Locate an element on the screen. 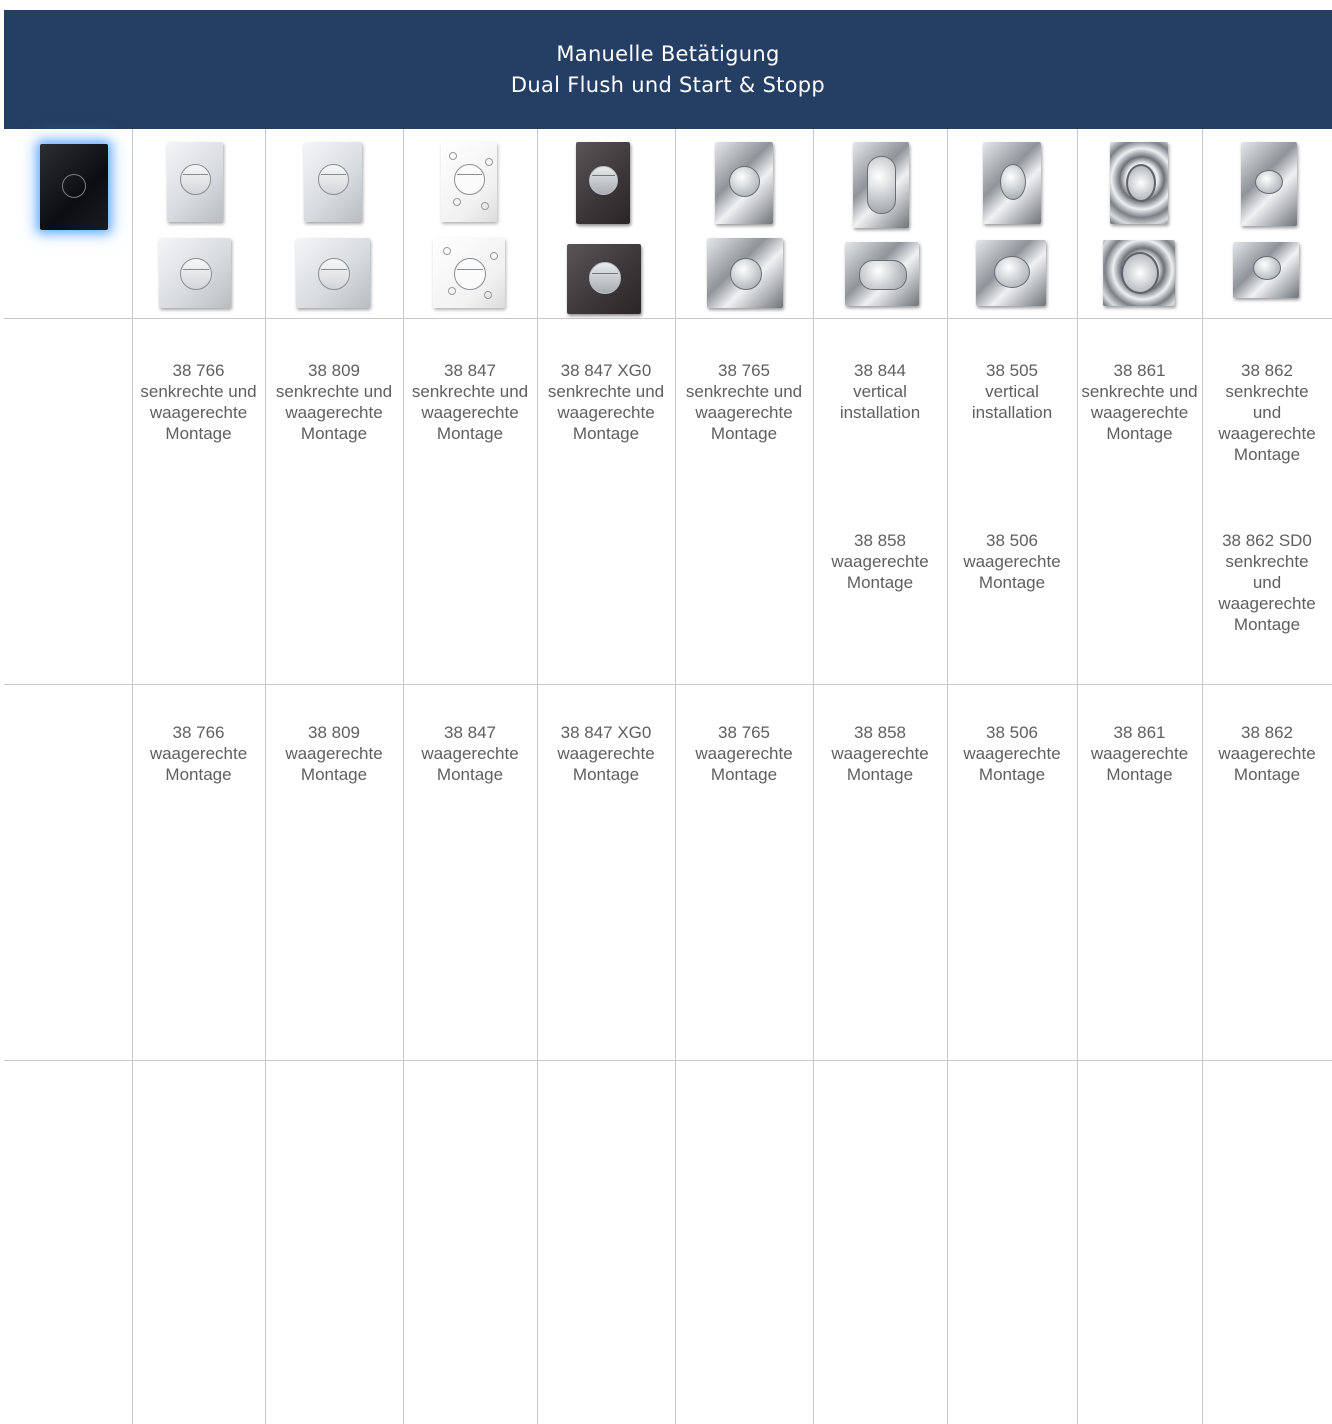 The image size is (1332, 1424). chrome-oval-horizontal-plate-icon is located at coordinates (1011, 273).